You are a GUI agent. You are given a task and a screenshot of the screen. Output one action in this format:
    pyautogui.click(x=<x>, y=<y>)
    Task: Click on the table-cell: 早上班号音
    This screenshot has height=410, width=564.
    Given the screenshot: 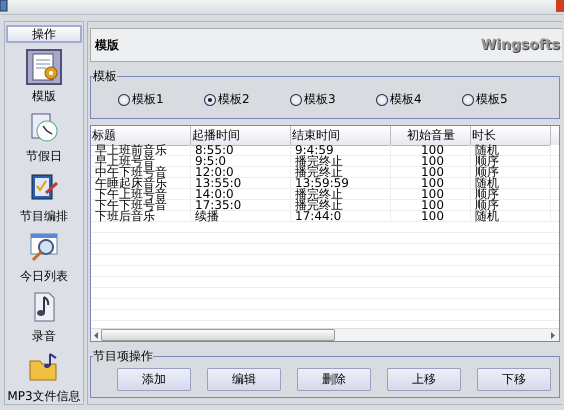 What is the action you would take?
    pyautogui.click(x=141, y=161)
    